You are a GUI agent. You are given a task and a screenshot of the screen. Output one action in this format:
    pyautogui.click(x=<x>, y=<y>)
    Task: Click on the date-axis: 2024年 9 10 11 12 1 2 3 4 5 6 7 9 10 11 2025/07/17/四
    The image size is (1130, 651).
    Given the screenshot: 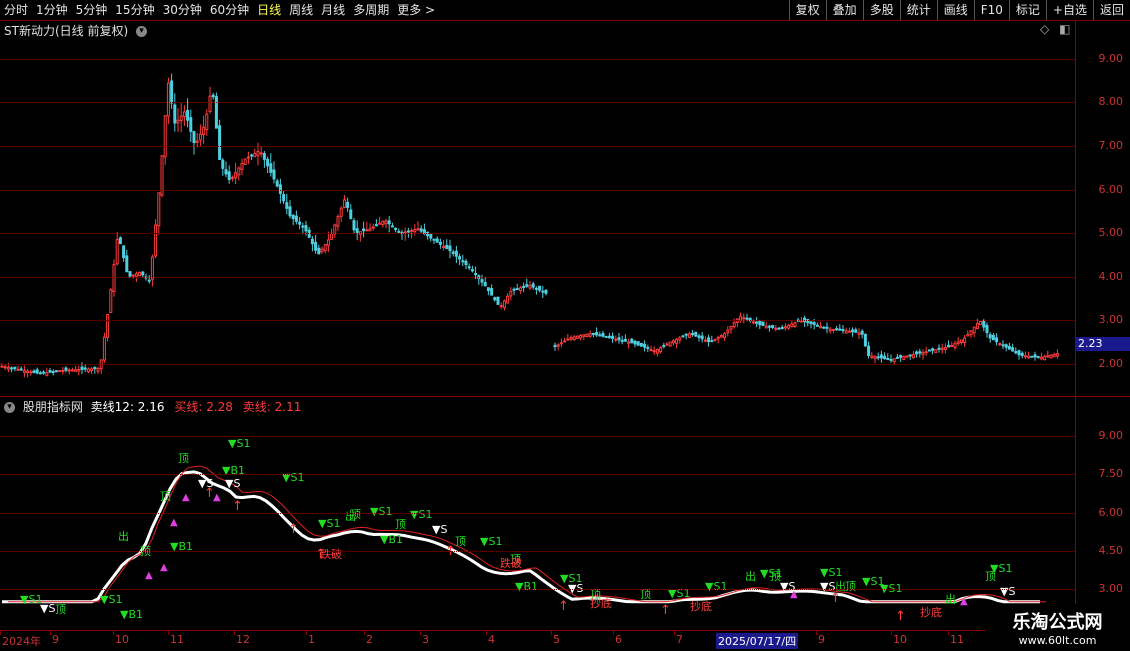 What is the action you would take?
    pyautogui.click(x=537, y=640)
    